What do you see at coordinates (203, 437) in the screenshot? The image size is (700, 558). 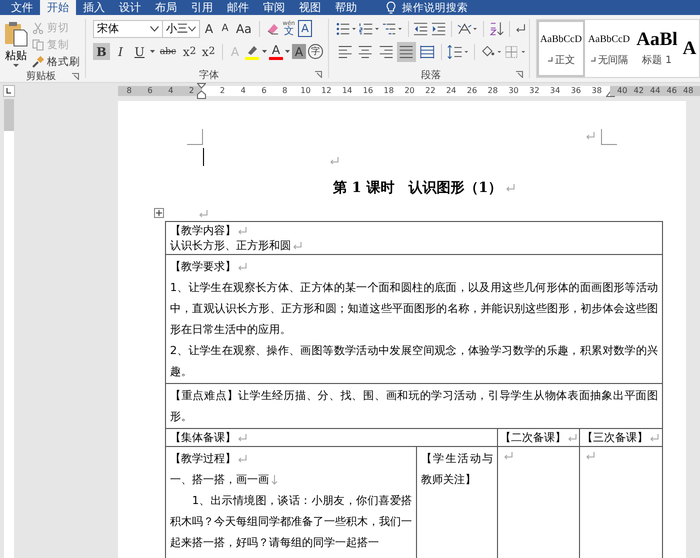 I see `column-heading: 【集体备课】` at bounding box center [203, 437].